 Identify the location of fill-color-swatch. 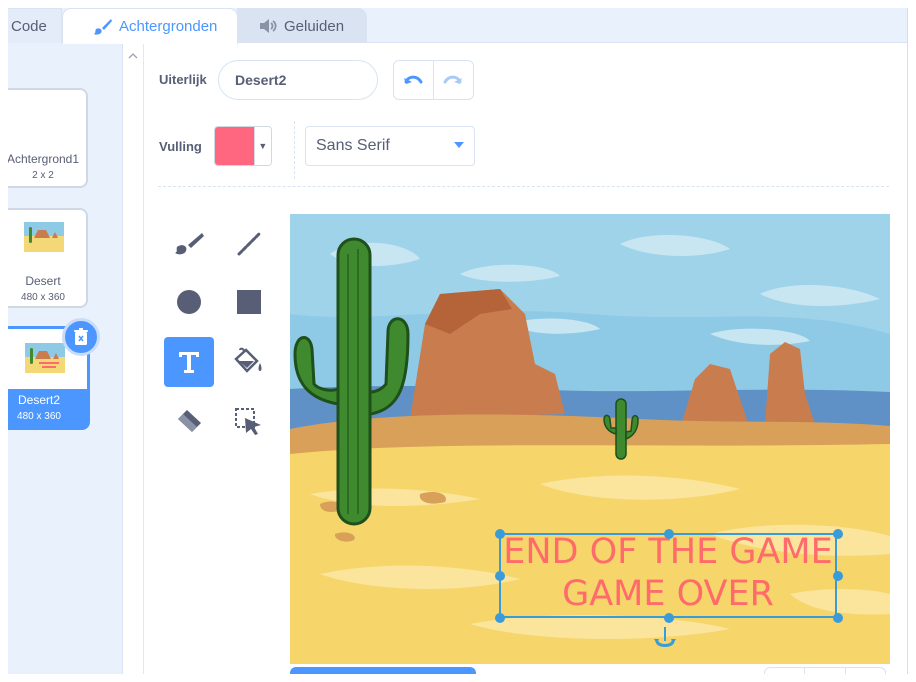
(234, 146).